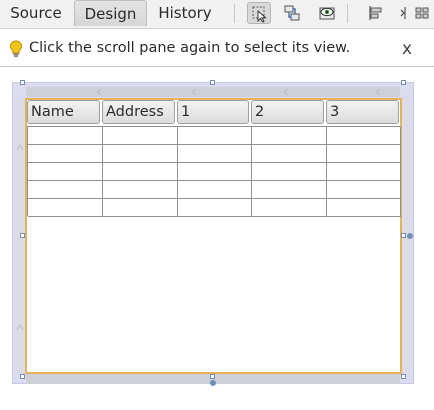 This screenshot has height=410, width=434. Describe the element at coordinates (36, 13) in the screenshot. I see `tab-source: Source` at that location.